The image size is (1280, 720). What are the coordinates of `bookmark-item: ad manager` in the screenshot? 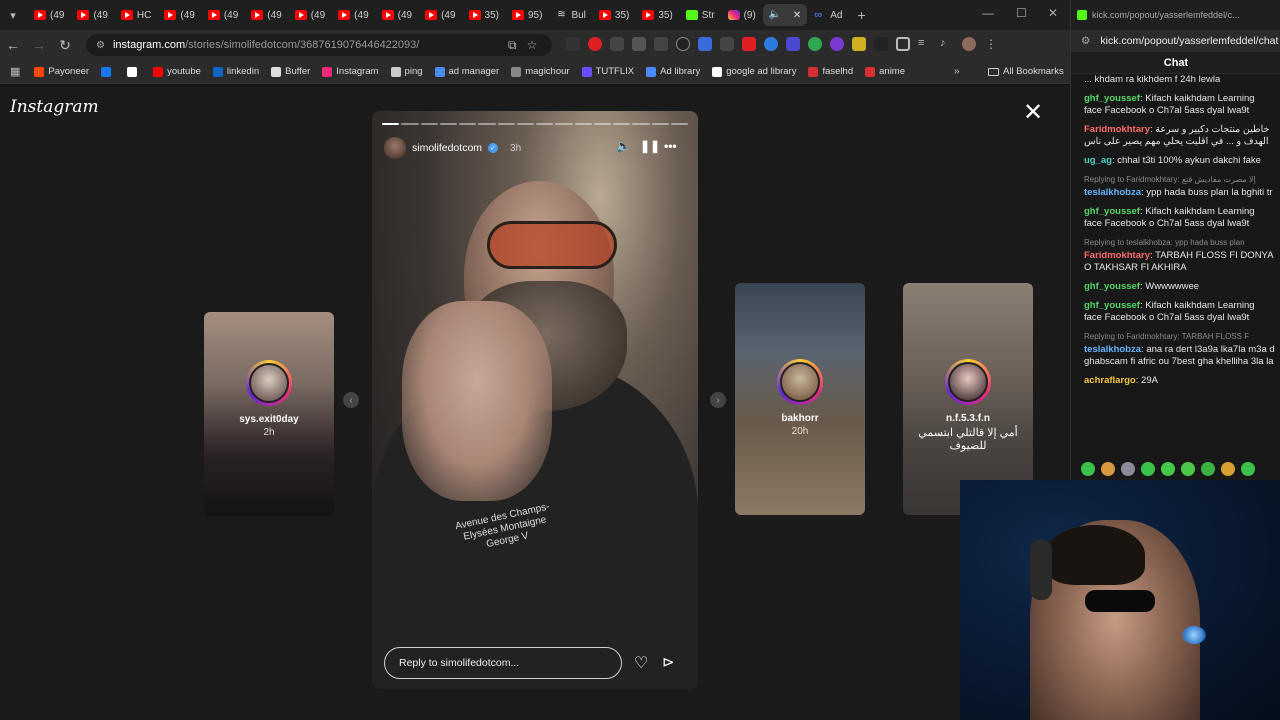 It's located at (466, 71).